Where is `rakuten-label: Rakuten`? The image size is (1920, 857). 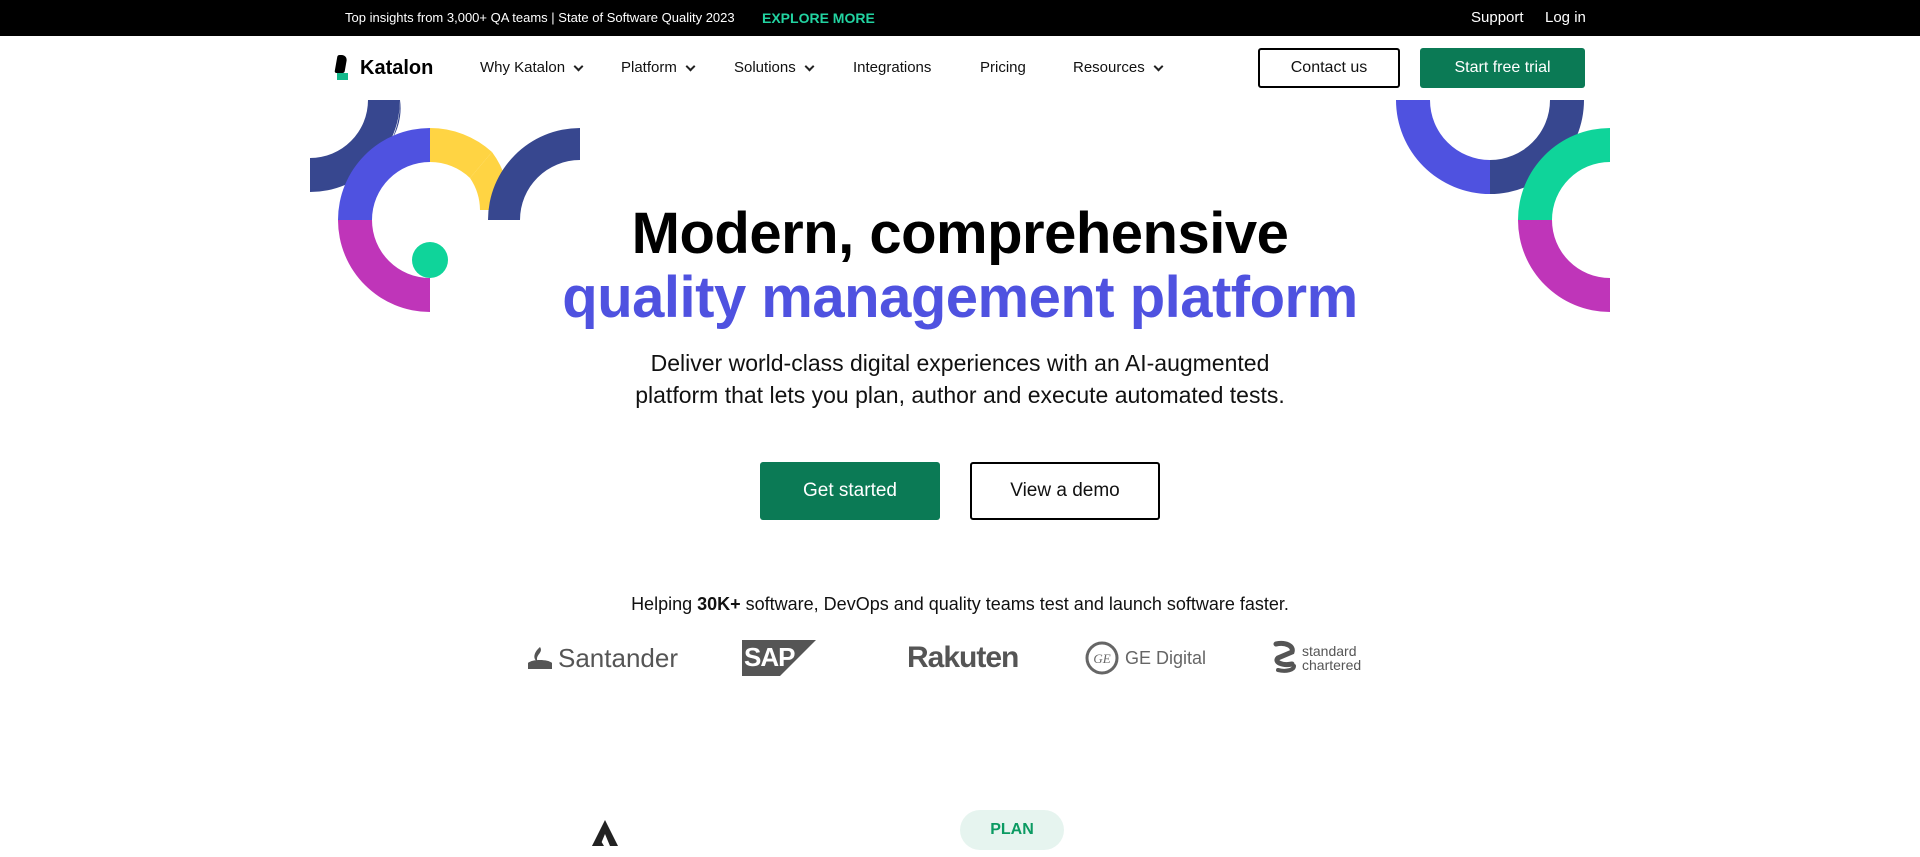 rakuten-label: Rakuten is located at coordinates (963, 657).